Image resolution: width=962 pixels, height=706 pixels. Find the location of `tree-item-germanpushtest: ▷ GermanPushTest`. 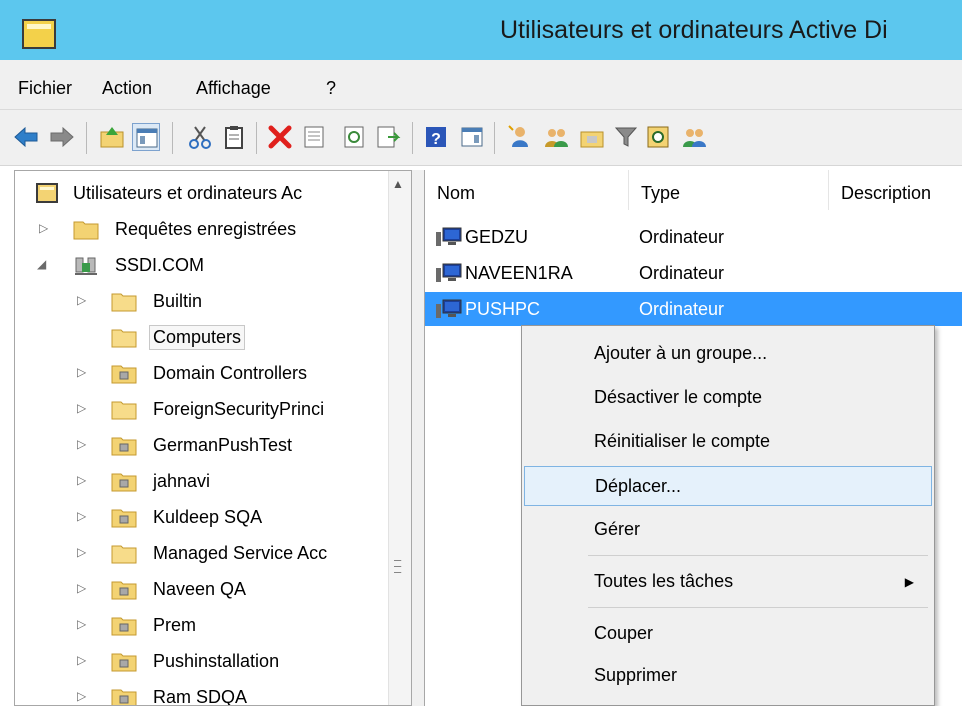

tree-item-germanpushtest: ▷ GermanPushTest is located at coordinates (203, 446).